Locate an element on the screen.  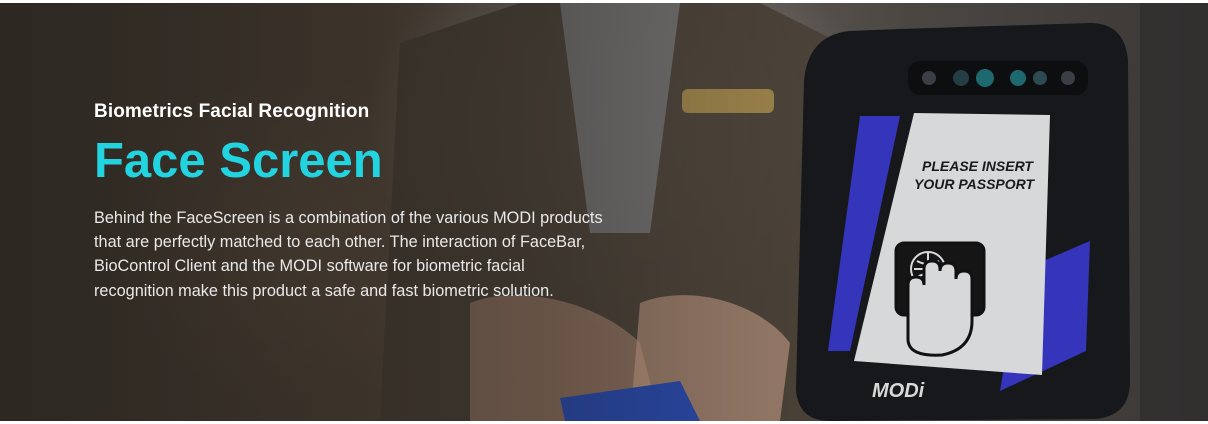
device-brand-logo: MODi is located at coordinates (898, 391).